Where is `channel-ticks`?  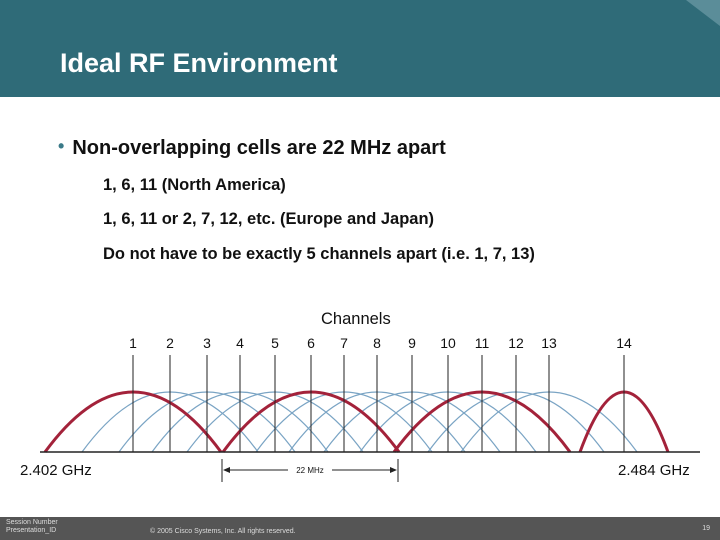
channel-ticks is located at coordinates (378, 403).